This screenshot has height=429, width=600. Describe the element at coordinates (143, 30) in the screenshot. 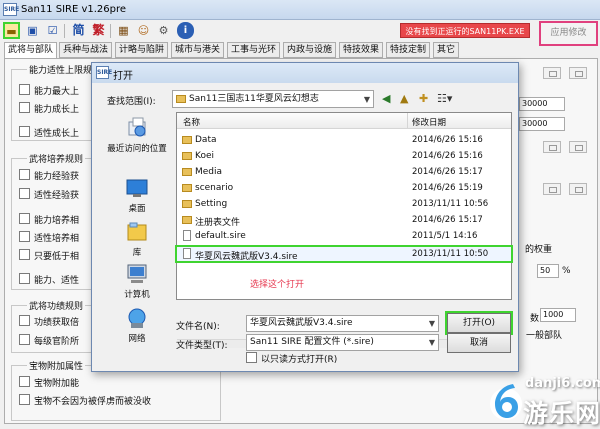

I see `character-icon: ☺` at that location.